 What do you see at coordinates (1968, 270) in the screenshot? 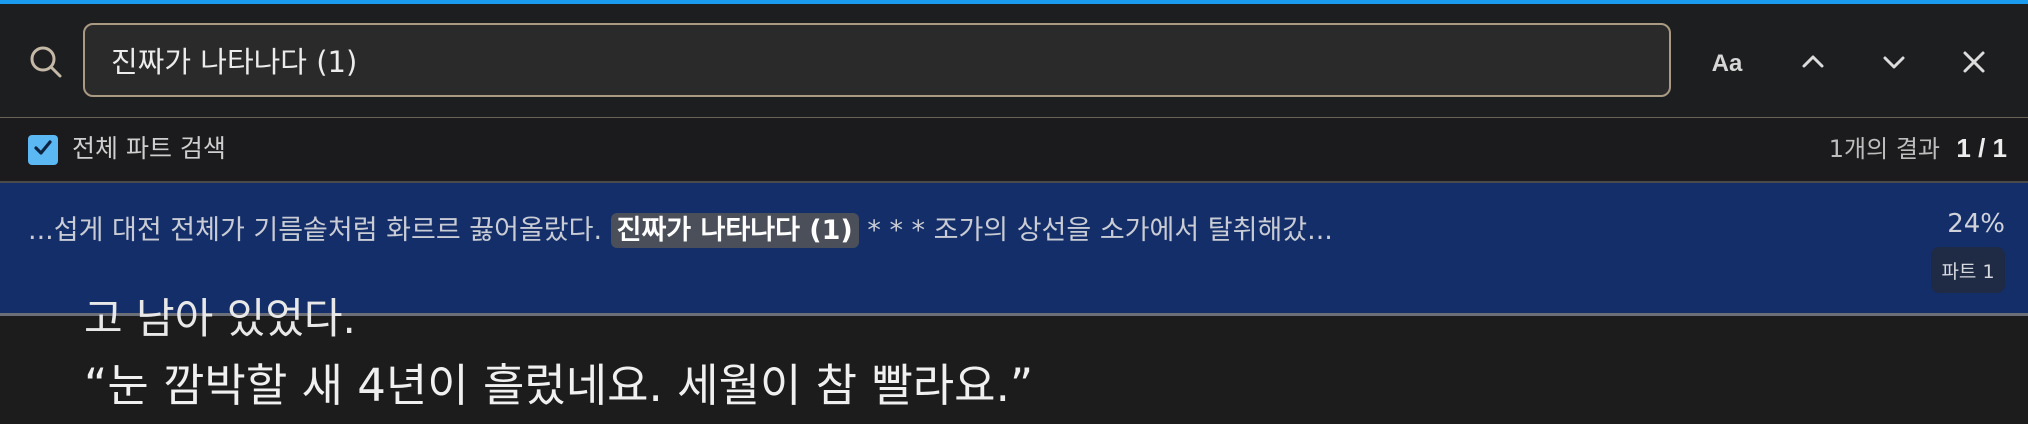
I see `result-part-badge: 파트 1` at bounding box center [1968, 270].